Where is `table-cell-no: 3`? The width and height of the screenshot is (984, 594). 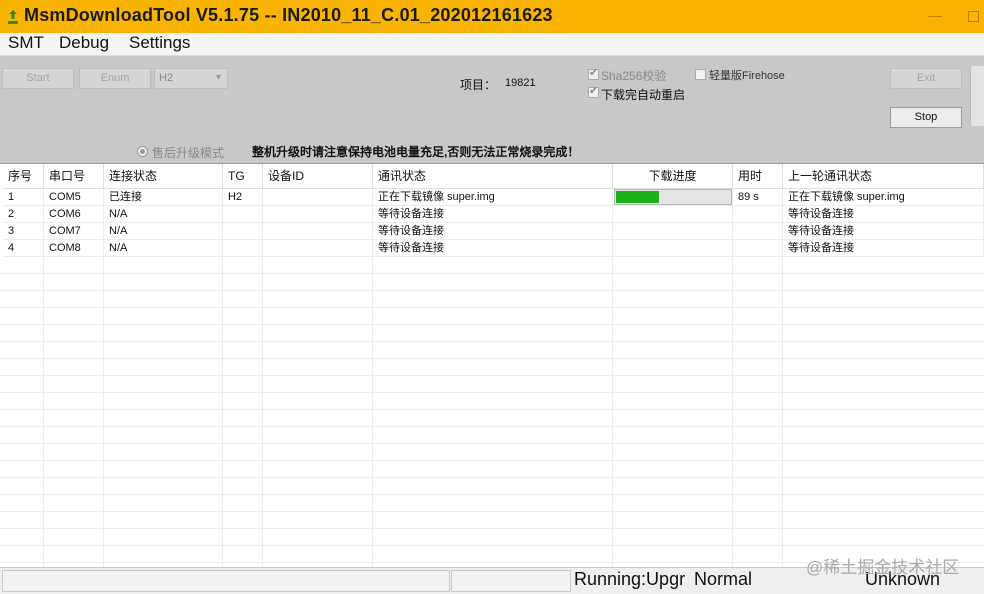 table-cell-no: 3 is located at coordinates (23, 231).